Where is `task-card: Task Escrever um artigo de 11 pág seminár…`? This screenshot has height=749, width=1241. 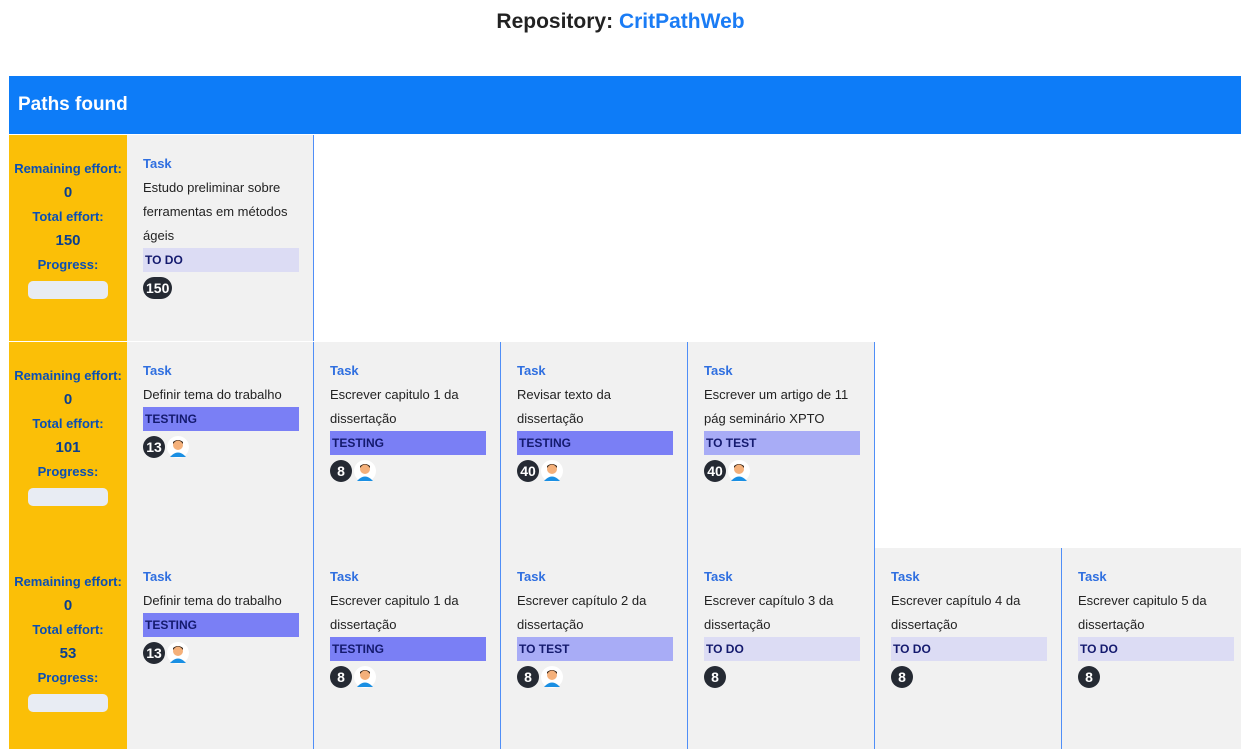 task-card: Task Escrever um artigo de 11 pág seminár… is located at coordinates (781, 445).